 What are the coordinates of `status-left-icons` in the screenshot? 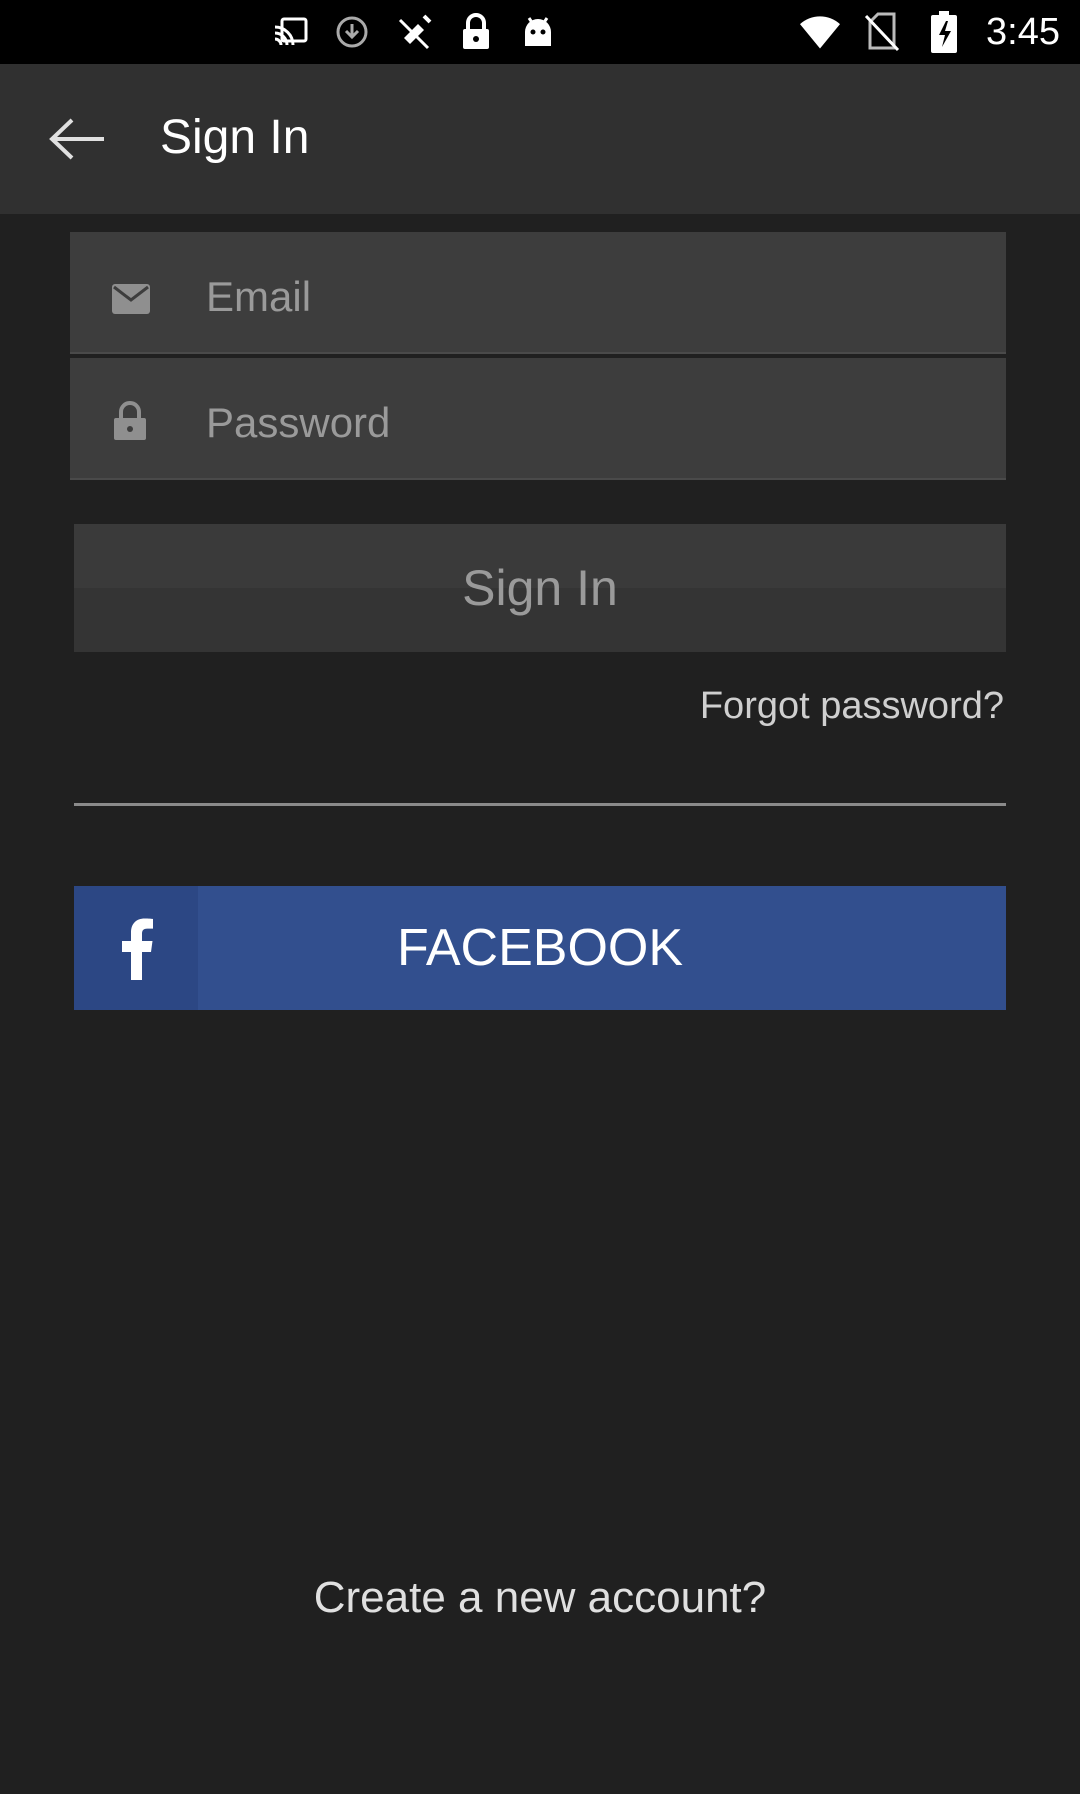 It's located at (414, 32).